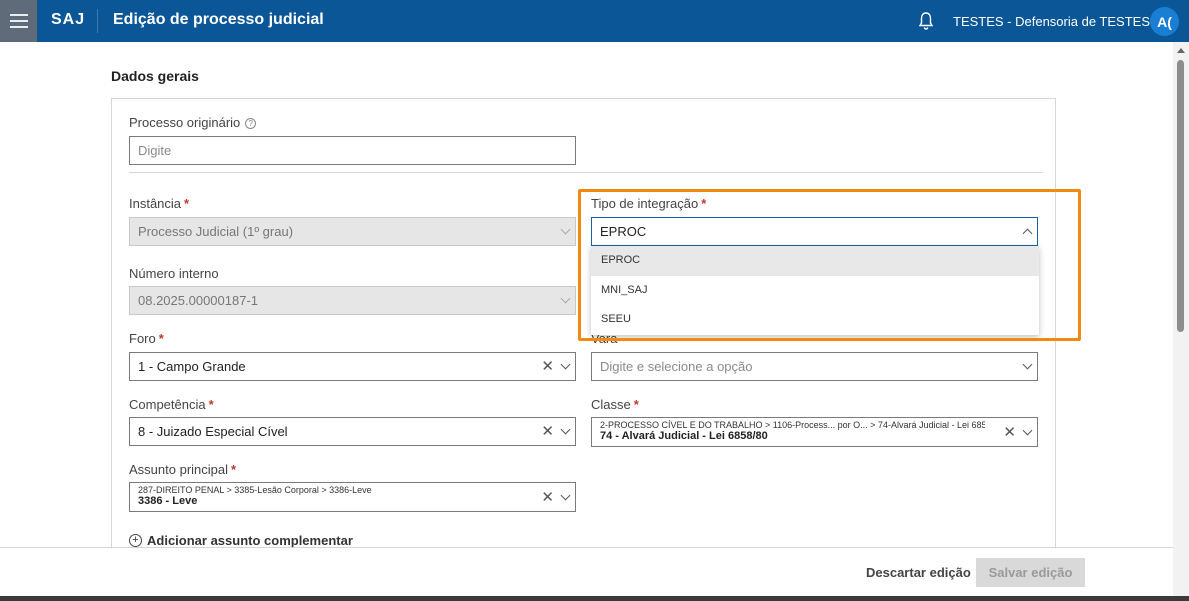 The image size is (1189, 601). What do you see at coordinates (174, 273) in the screenshot?
I see `numero-interno-label: Número interno` at bounding box center [174, 273].